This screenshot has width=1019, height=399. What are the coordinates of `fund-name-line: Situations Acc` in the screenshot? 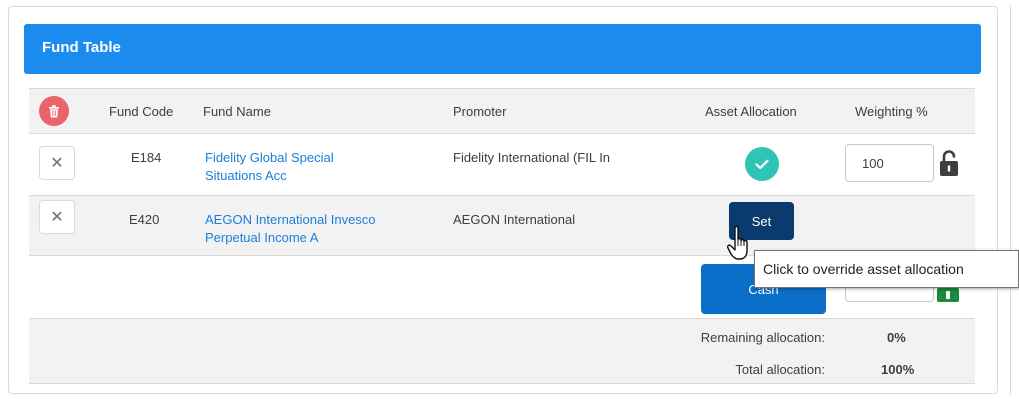 It's located at (246, 175).